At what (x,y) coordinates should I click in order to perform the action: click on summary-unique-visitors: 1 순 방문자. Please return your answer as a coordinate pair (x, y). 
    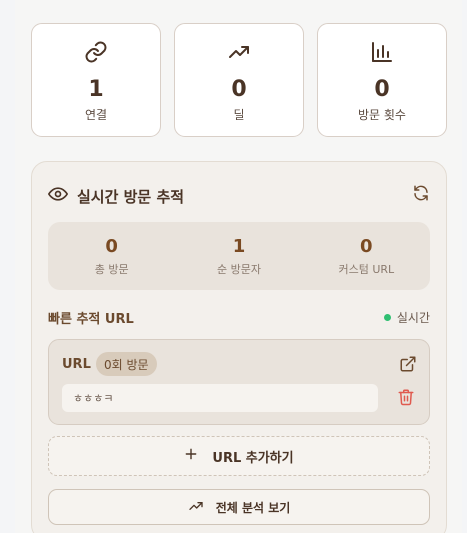
    Looking at the image, I should click on (238, 256).